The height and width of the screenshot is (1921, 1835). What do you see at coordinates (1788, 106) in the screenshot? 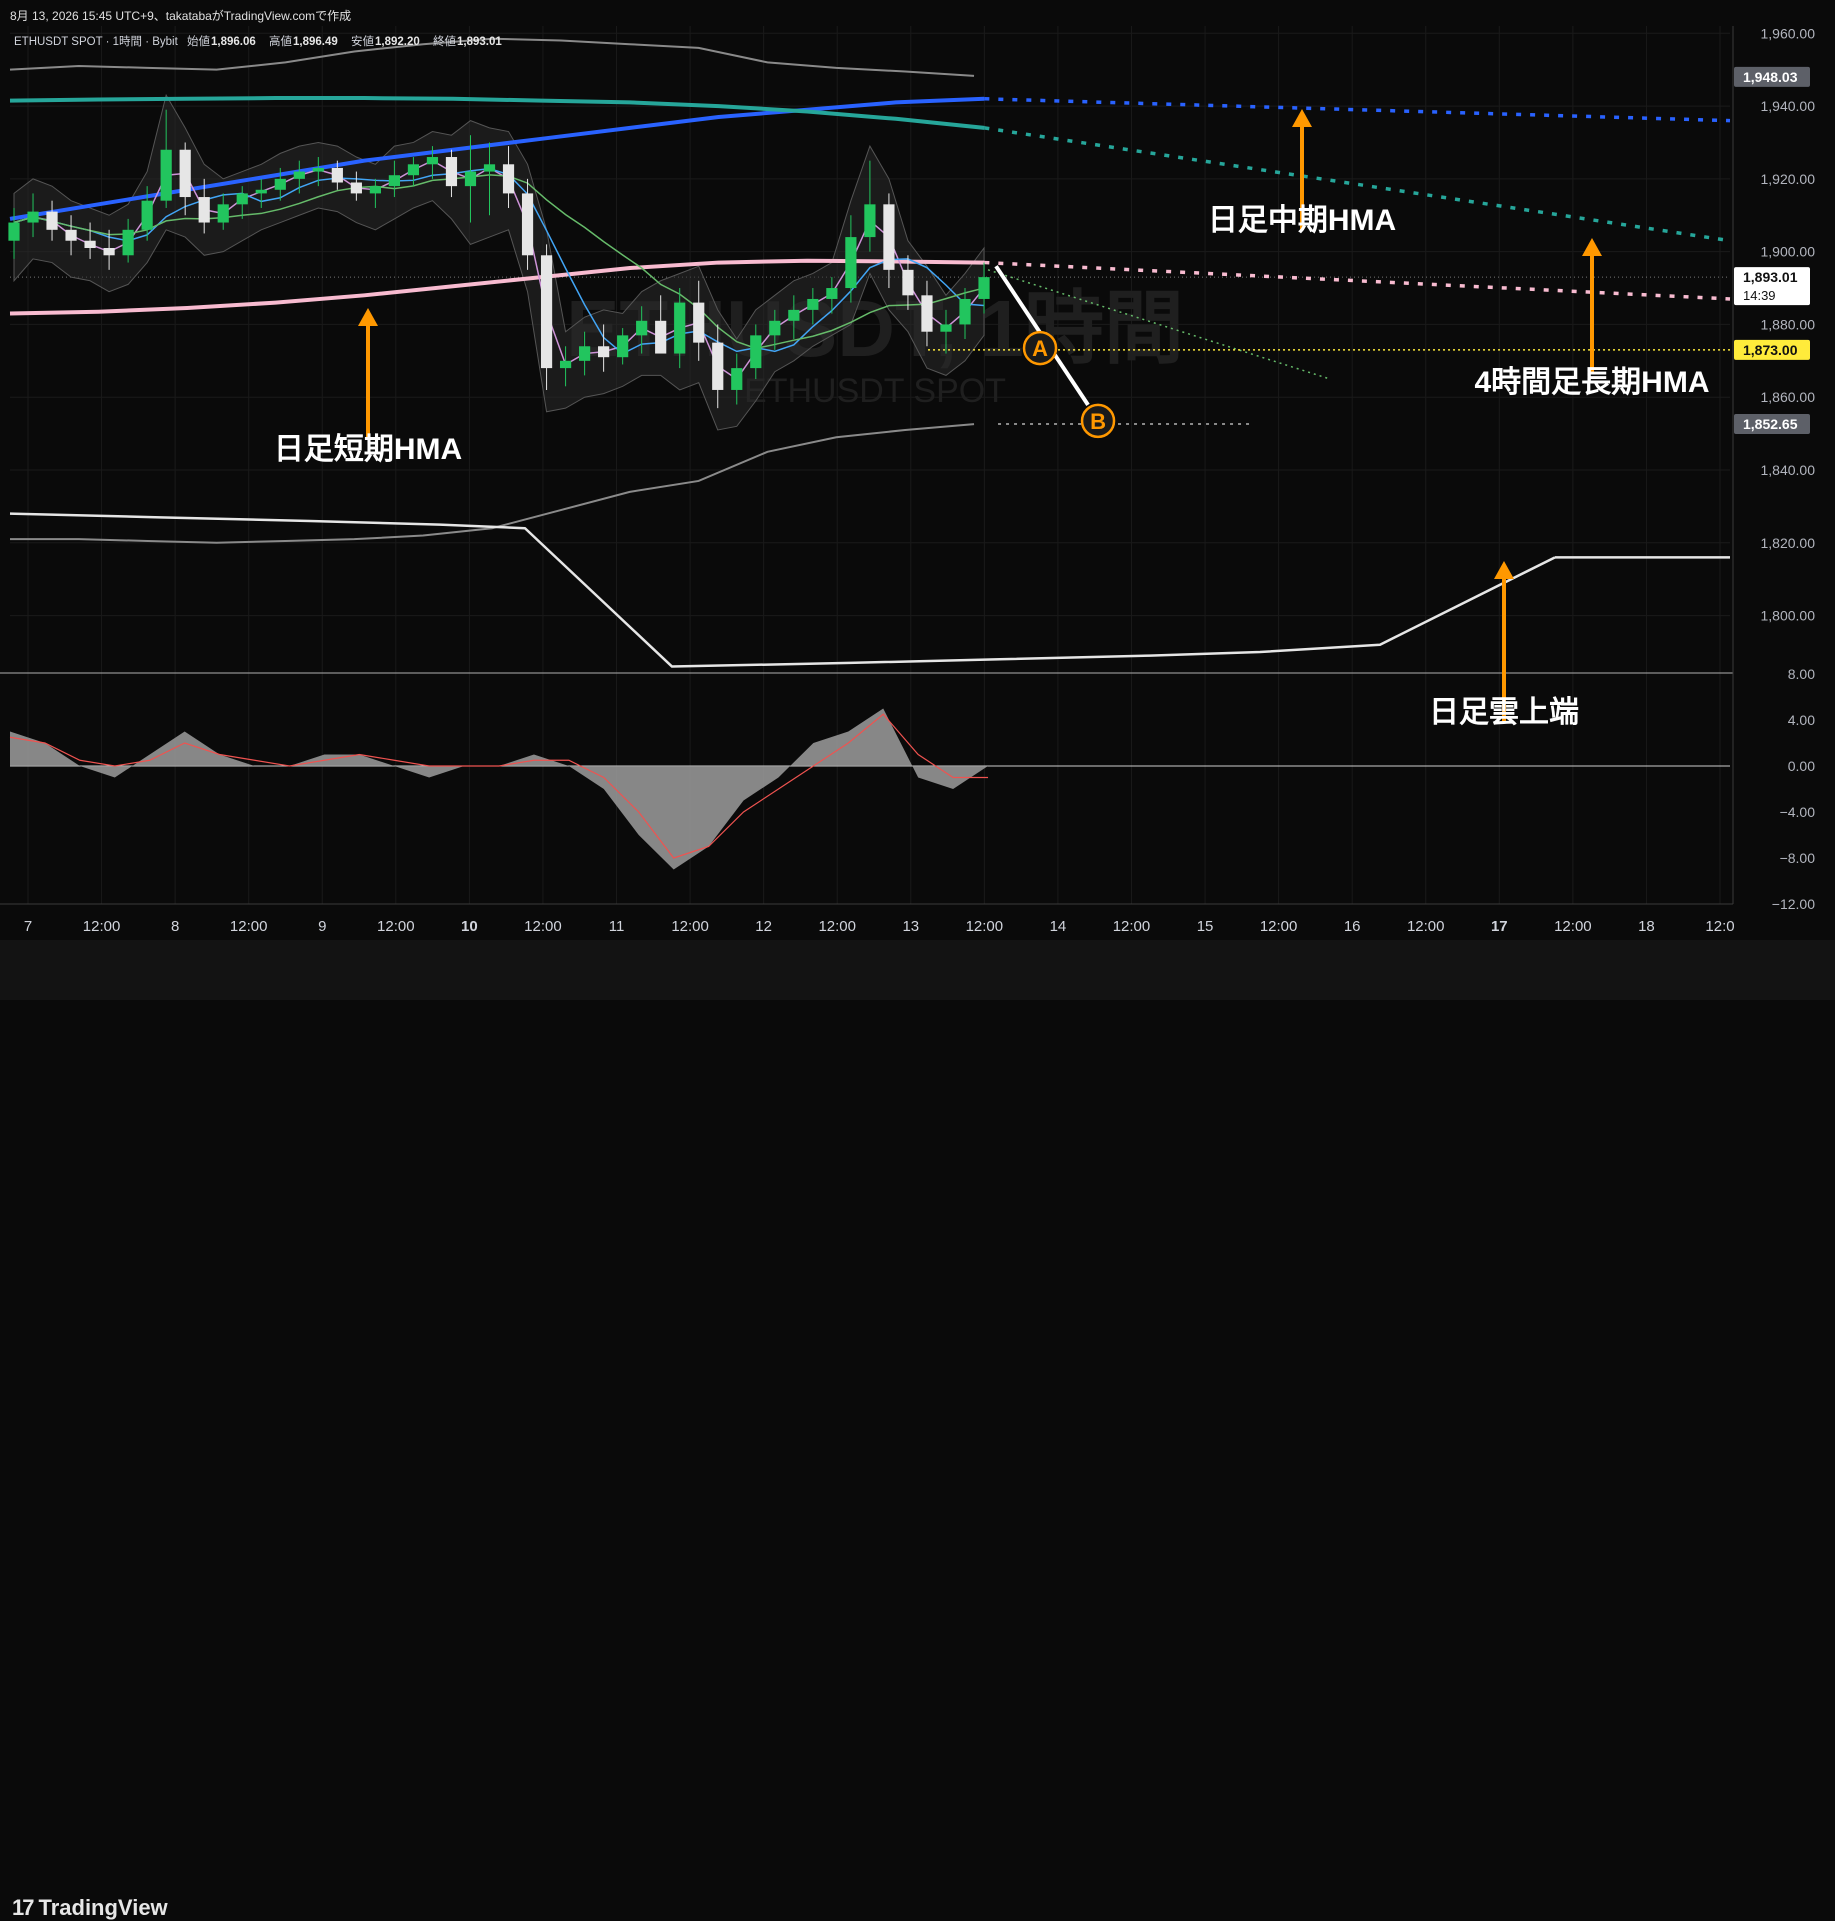
I see `price-tick-label: 1,940.00` at bounding box center [1788, 106].